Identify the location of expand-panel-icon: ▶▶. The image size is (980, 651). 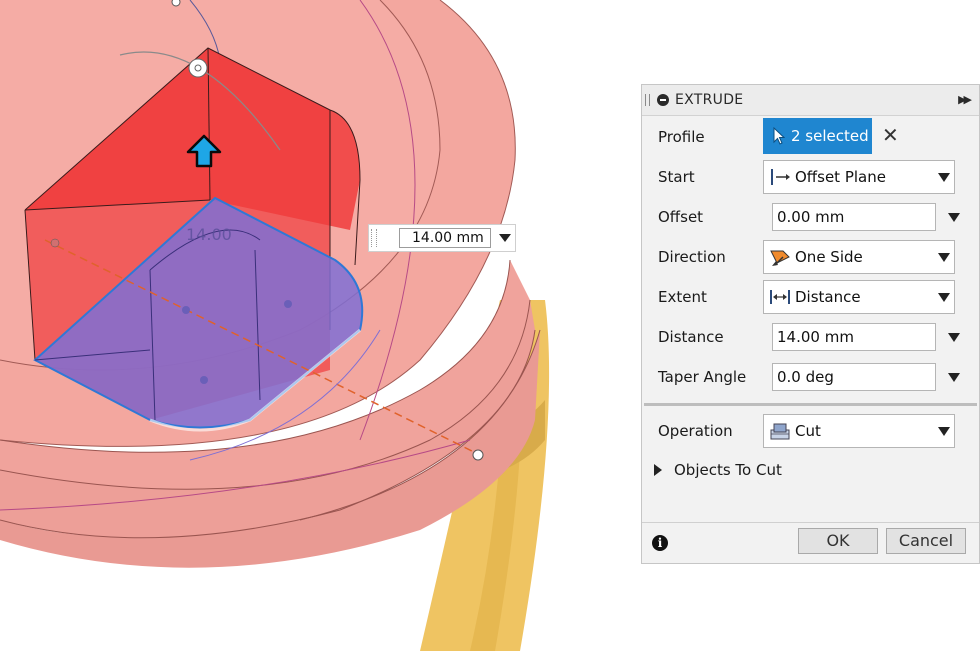
(965, 99).